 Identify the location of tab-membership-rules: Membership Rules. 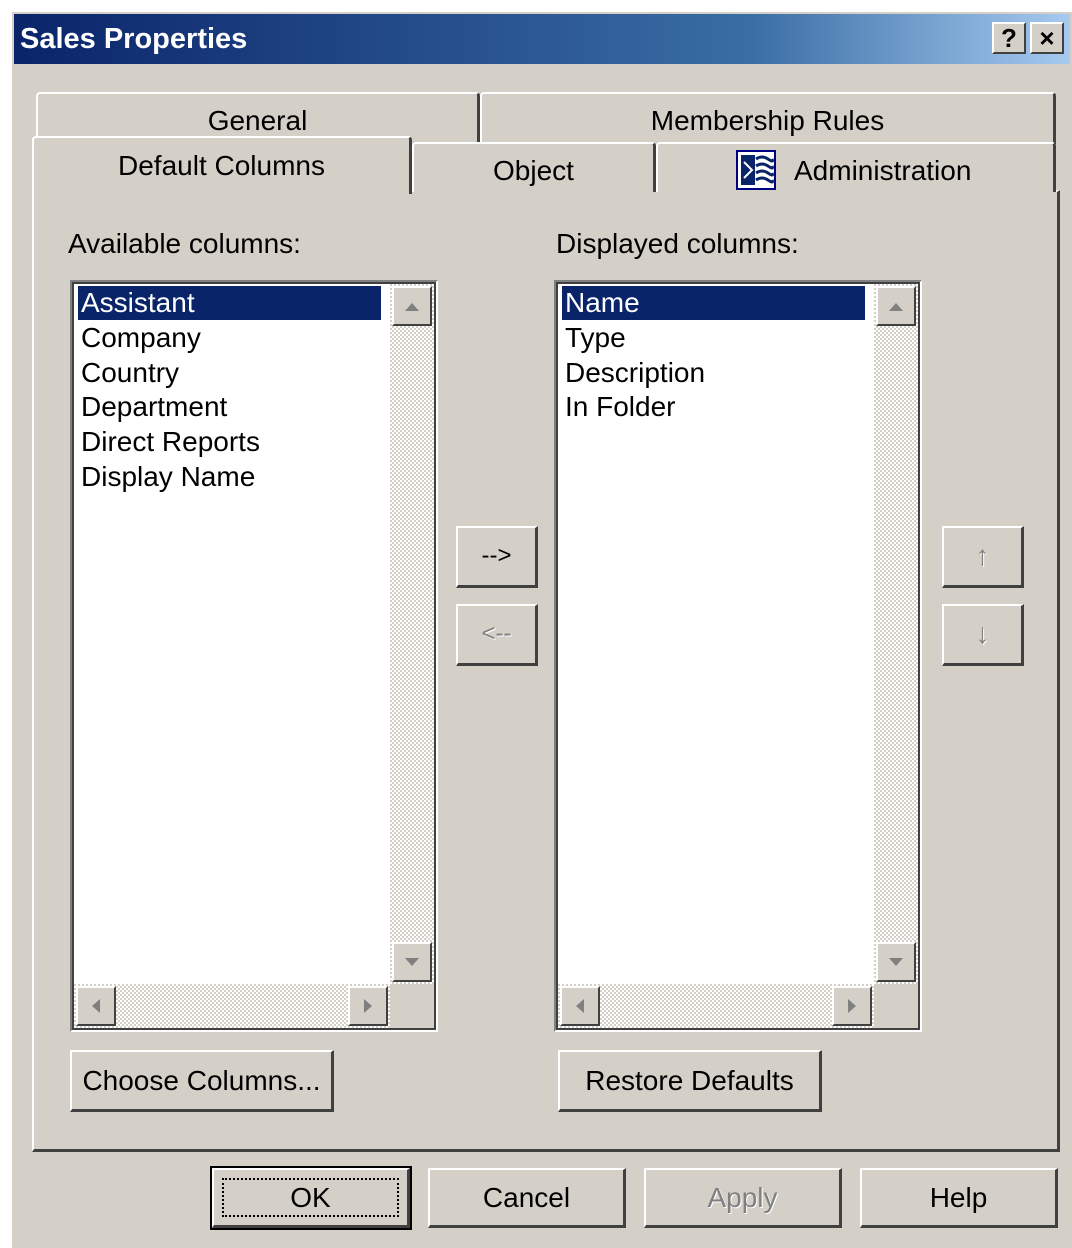
(768, 118).